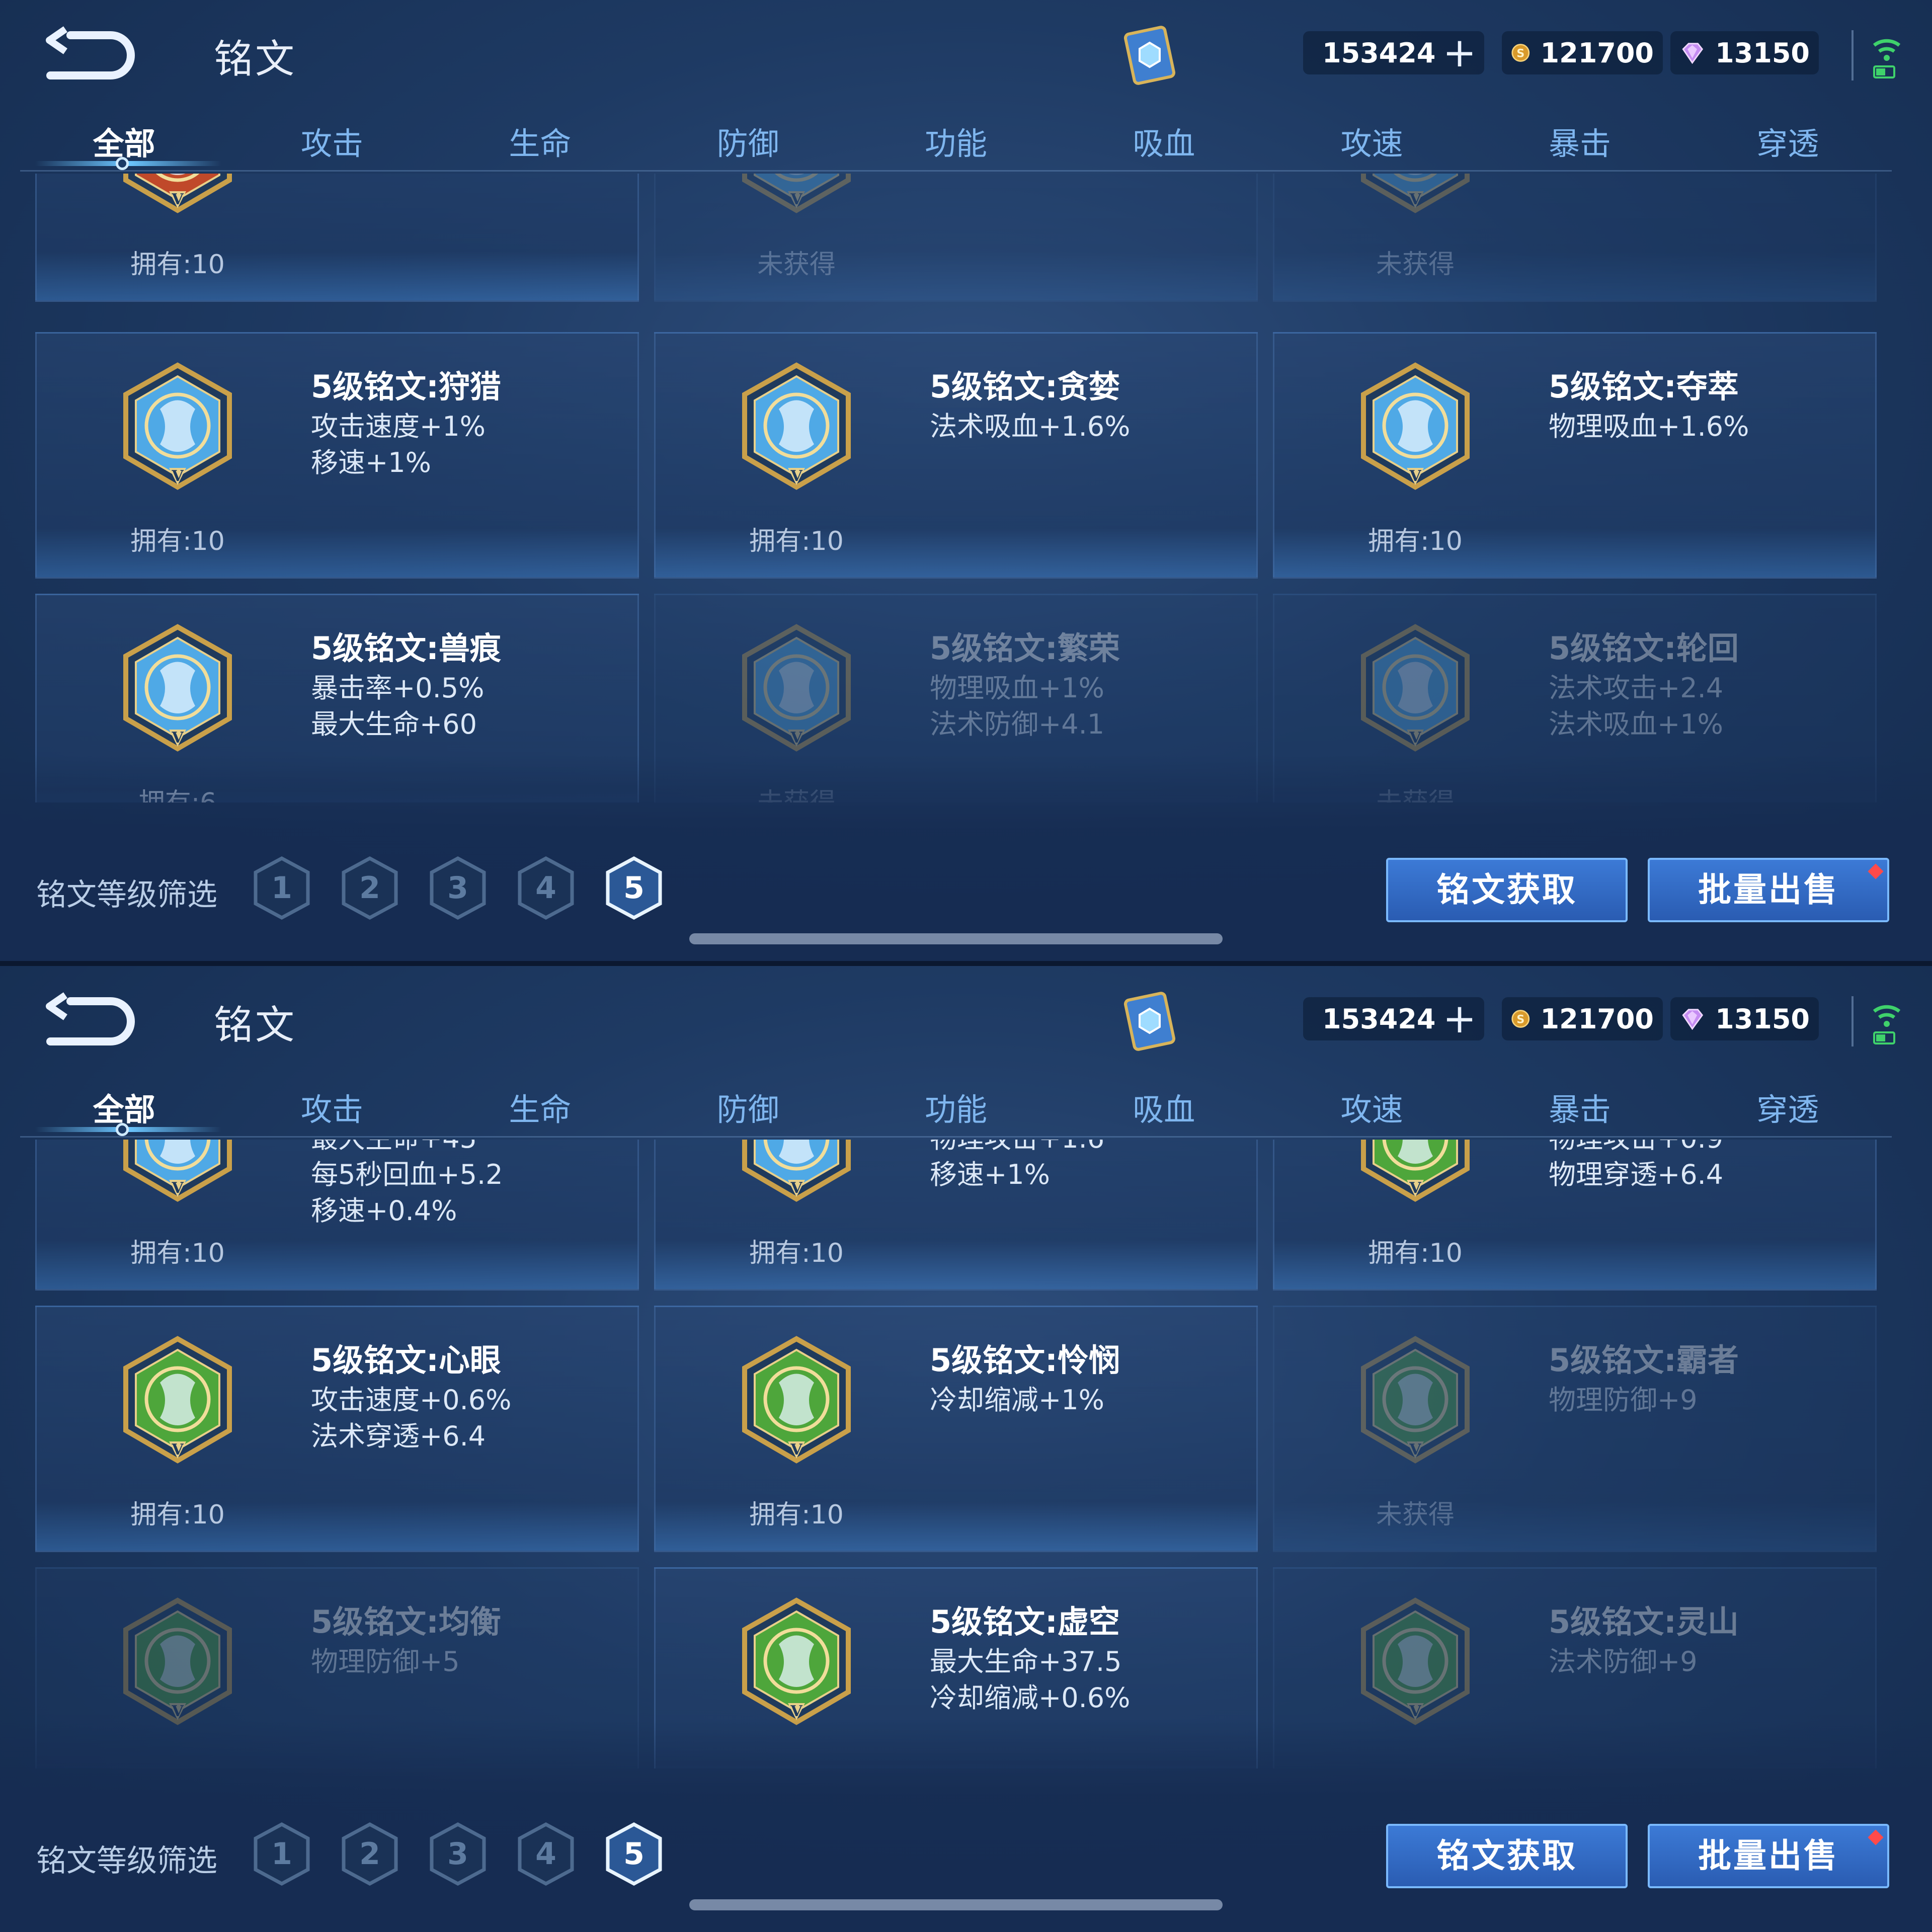 Image resolution: width=1932 pixels, height=1932 pixels. I want to click on inscription-name: 5级铭文:霸者, so click(1644, 1360).